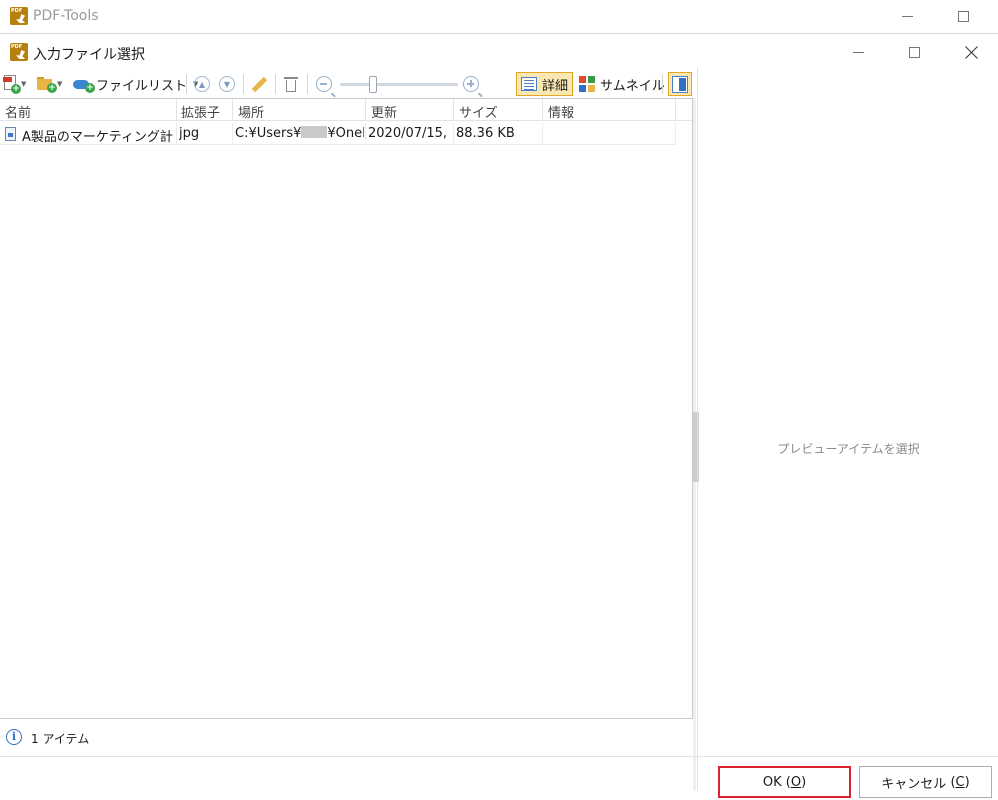 The width and height of the screenshot is (998, 800). Describe the element at coordinates (561, 111) in the screenshot. I see `column-header-info: 情報` at that location.